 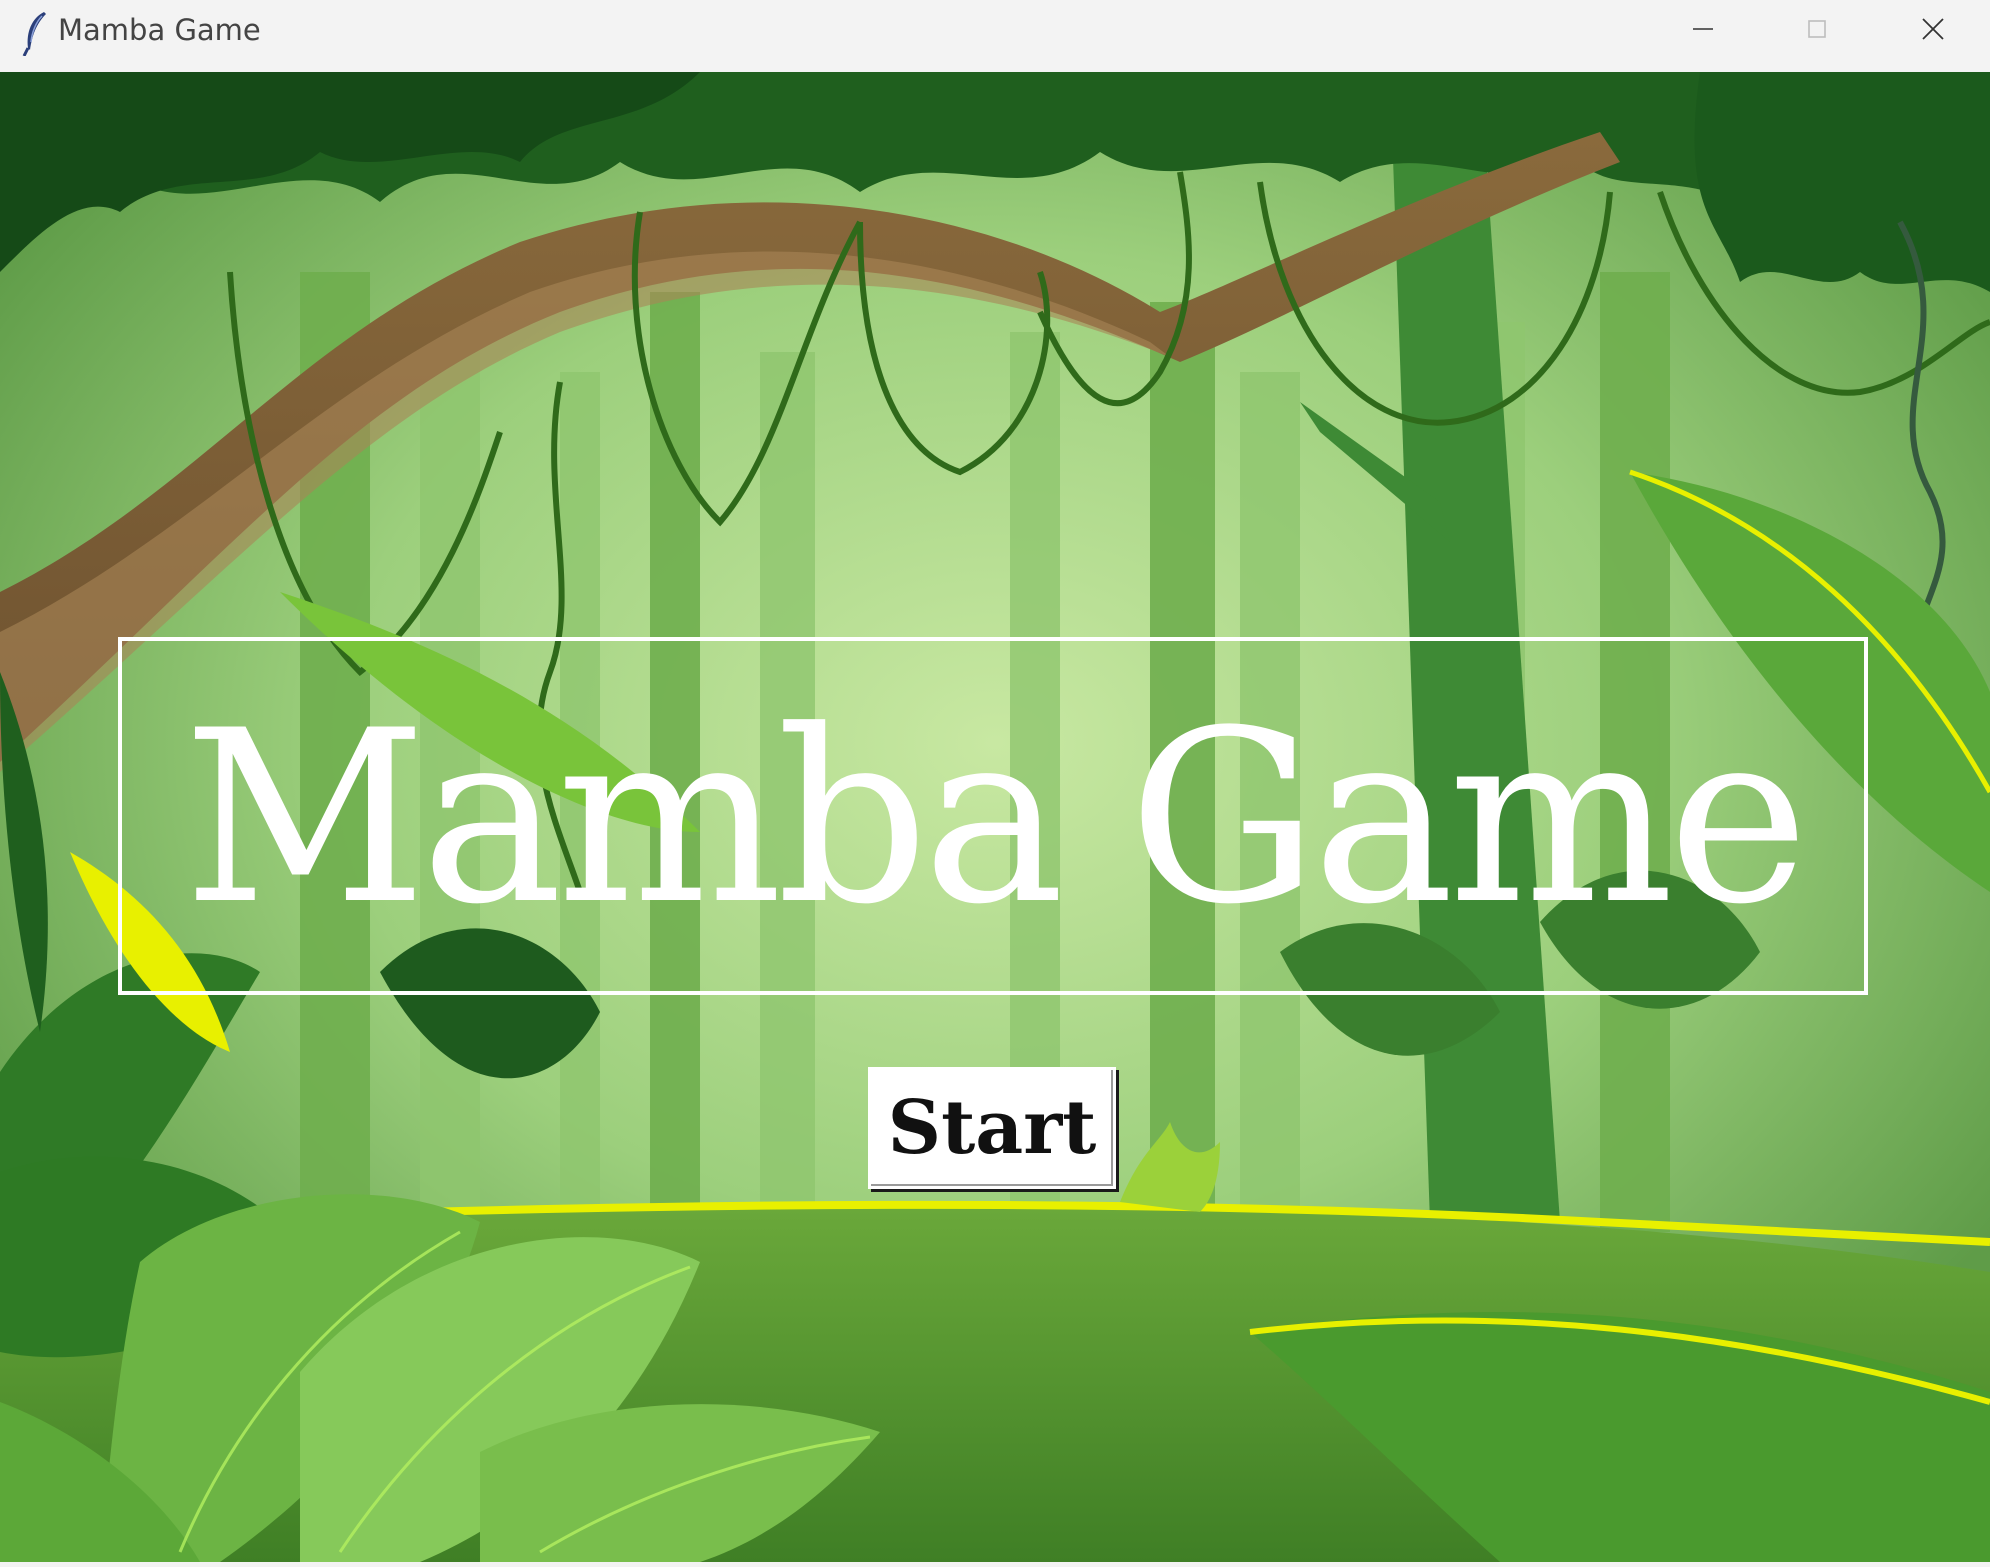 What do you see at coordinates (159, 30) in the screenshot?
I see `window-title: Mamba Game` at bounding box center [159, 30].